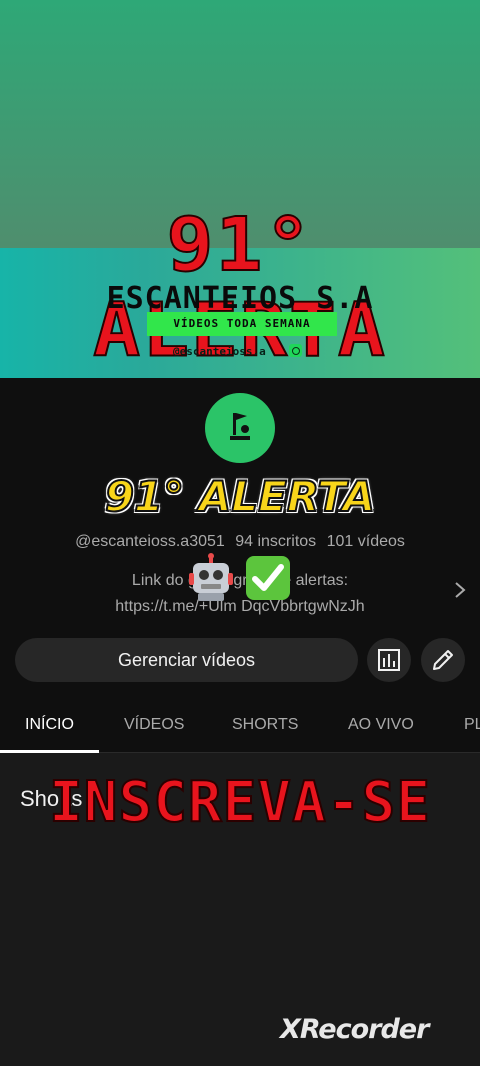 Image resolution: width=480 pixels, height=1066 pixels. Describe the element at coordinates (472, 725) in the screenshot. I see `tab-playlists: PL` at that location.